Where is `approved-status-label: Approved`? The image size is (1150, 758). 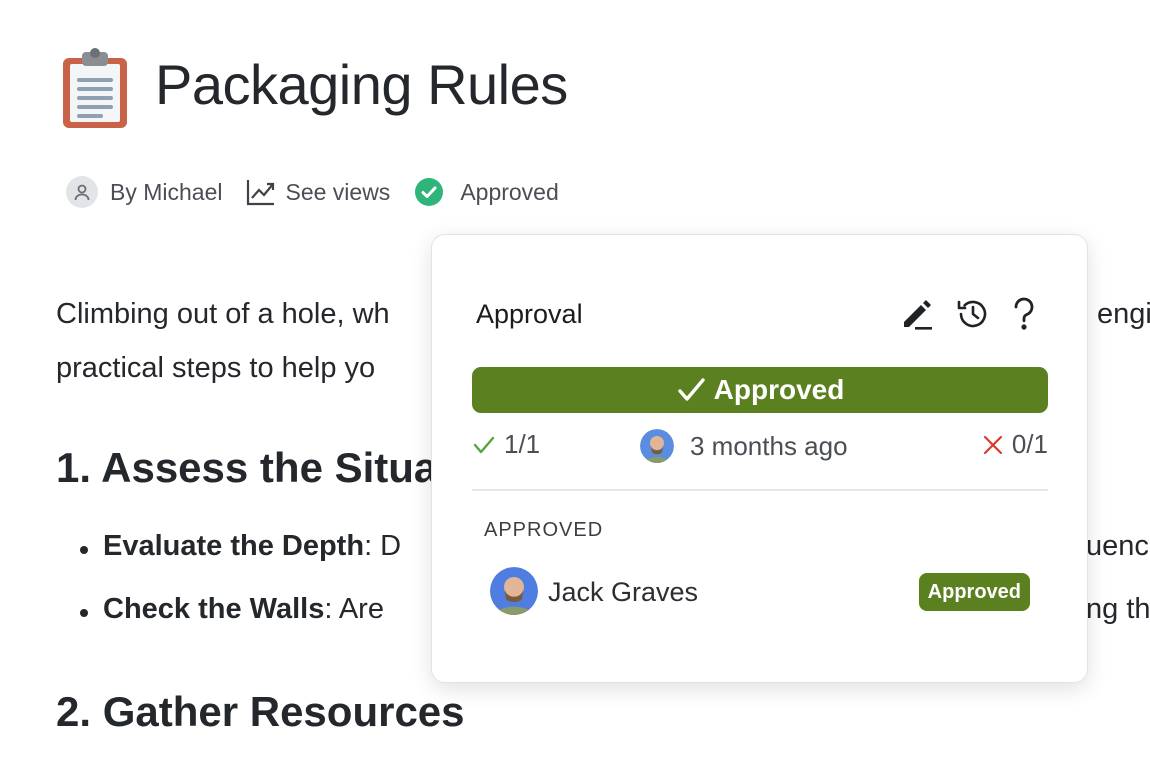 approved-status-label: Approved is located at coordinates (779, 389).